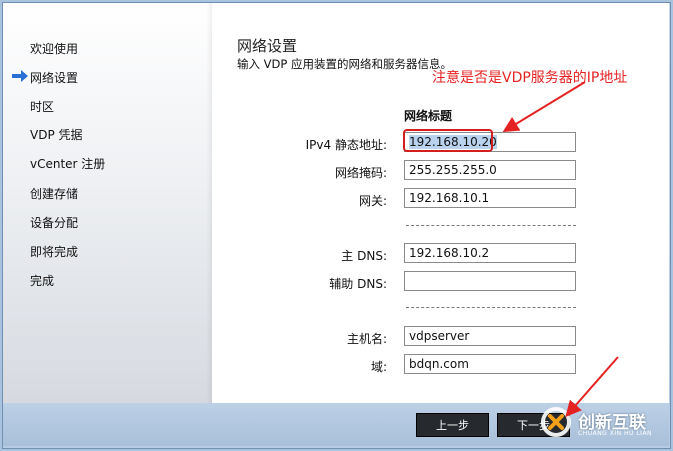  I want to click on annotation-arrows, so click(560, 249).